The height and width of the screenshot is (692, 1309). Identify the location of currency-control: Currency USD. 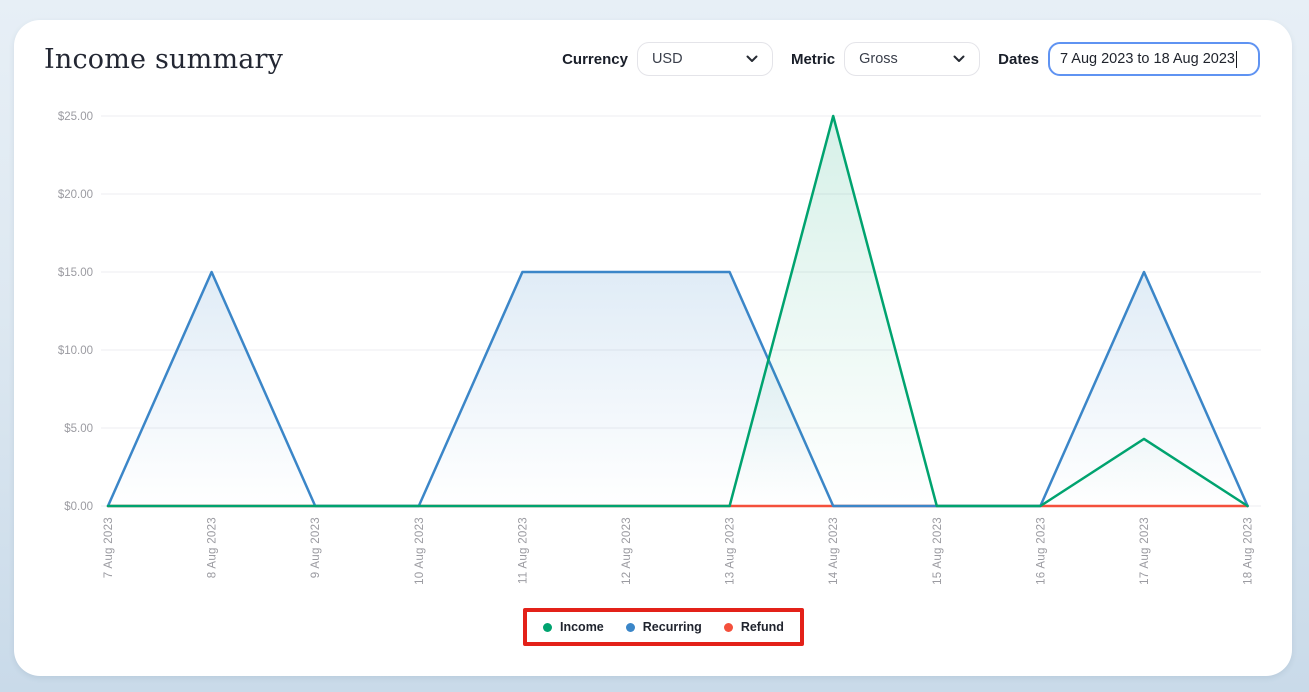
(667, 59).